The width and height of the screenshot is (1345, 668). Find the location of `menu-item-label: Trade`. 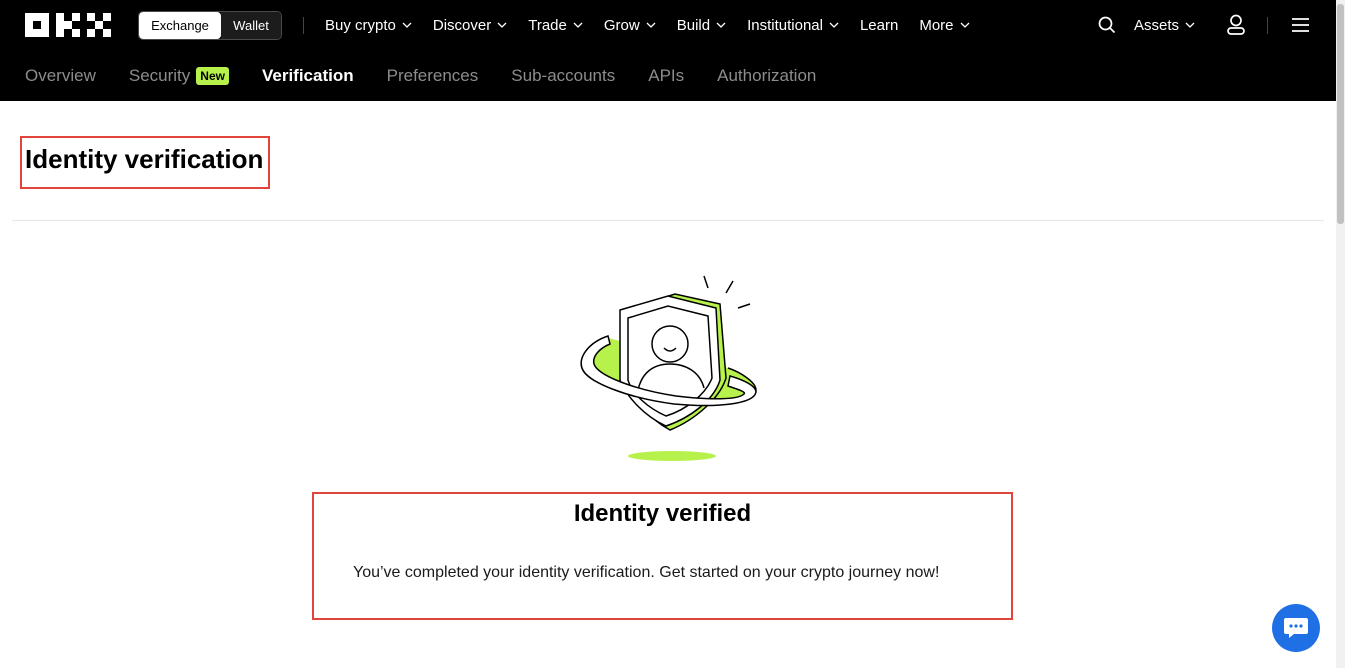

menu-item-label: Trade is located at coordinates (547, 25).